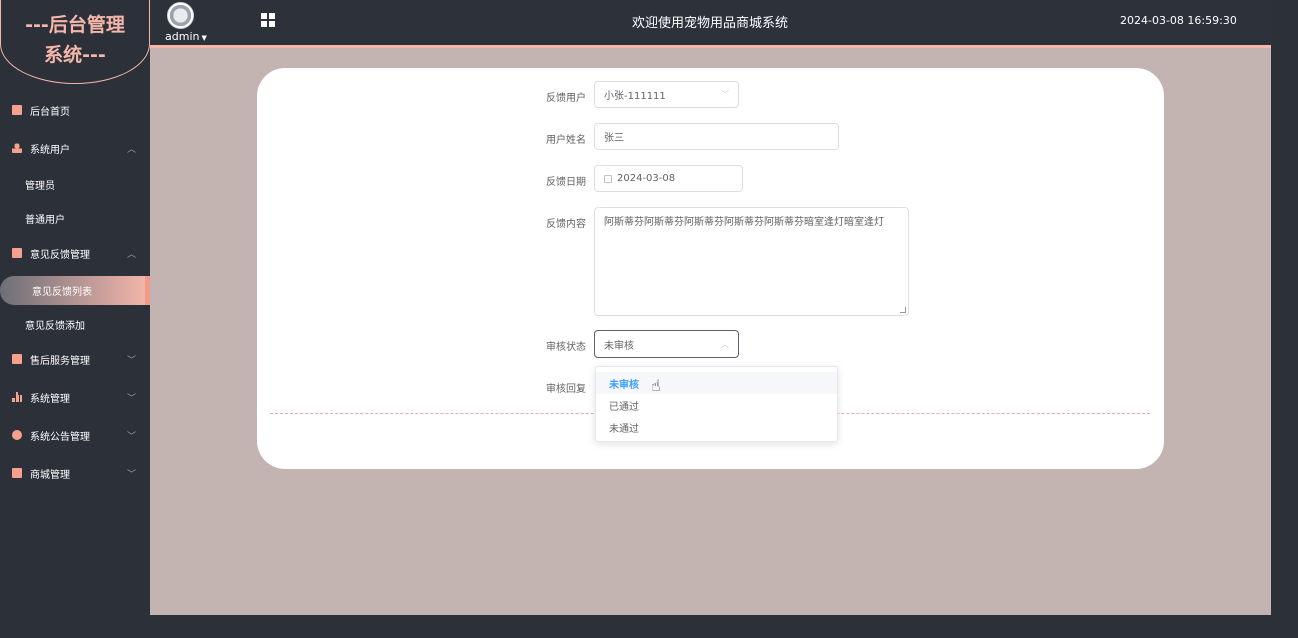 This screenshot has width=1298, height=638. What do you see at coordinates (716, 383) in the screenshot?
I see `dropdown-option-pending: 未审核` at bounding box center [716, 383].